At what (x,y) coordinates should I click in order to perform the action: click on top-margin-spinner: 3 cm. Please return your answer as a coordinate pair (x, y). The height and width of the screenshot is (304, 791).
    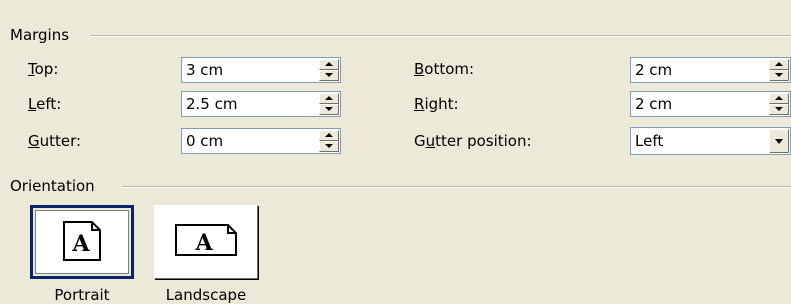
    Looking at the image, I should click on (261, 70).